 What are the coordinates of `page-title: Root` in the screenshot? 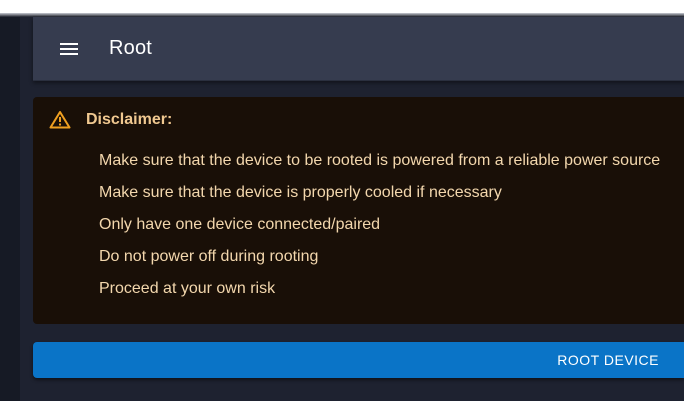 It's located at (131, 48).